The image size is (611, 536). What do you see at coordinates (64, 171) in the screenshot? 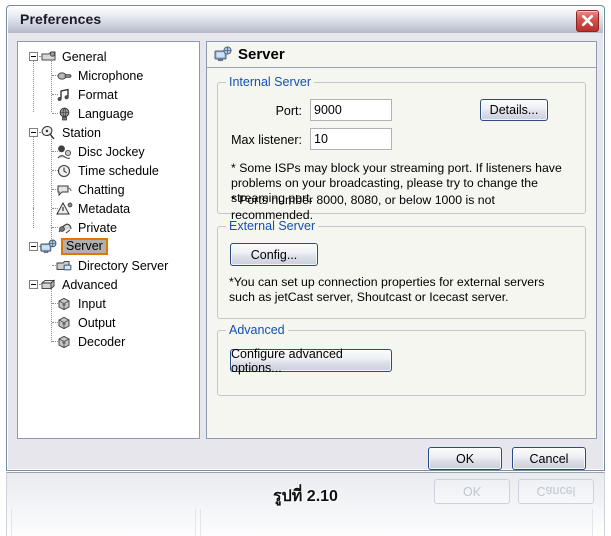
I see `clock-icon` at bounding box center [64, 171].